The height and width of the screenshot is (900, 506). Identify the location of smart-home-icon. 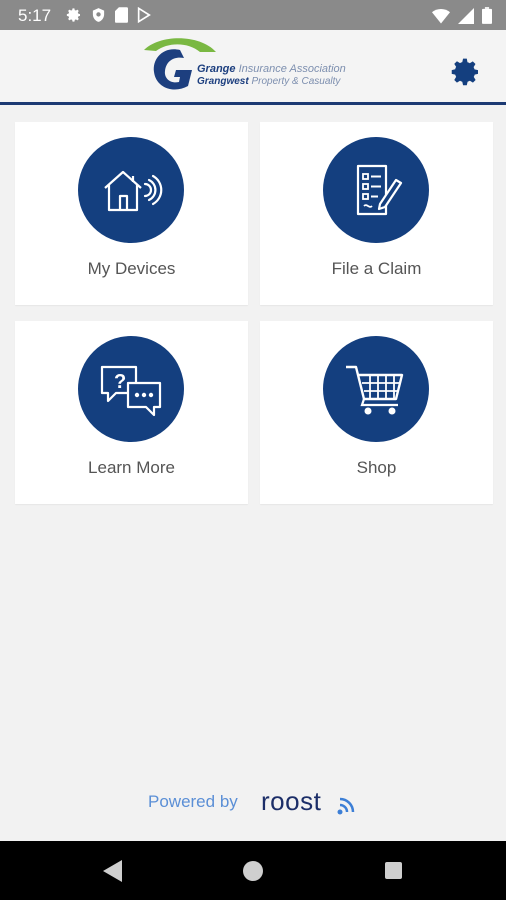
(133, 191).